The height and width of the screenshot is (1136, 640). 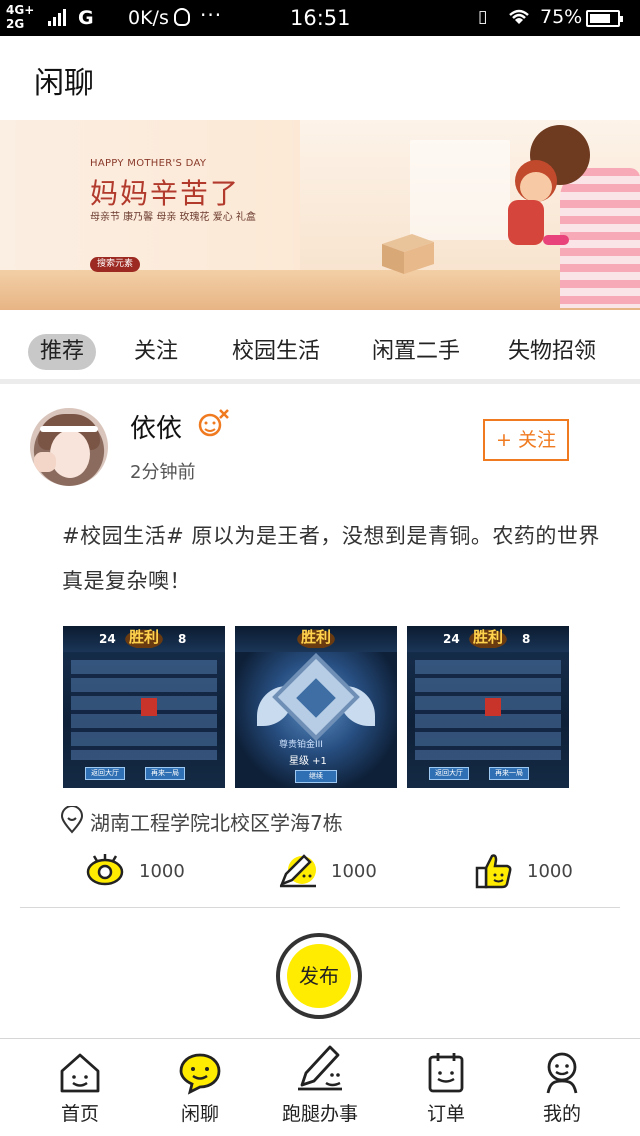 What do you see at coordinates (156, 352) in the screenshot?
I see `tab-following: 关注` at bounding box center [156, 352].